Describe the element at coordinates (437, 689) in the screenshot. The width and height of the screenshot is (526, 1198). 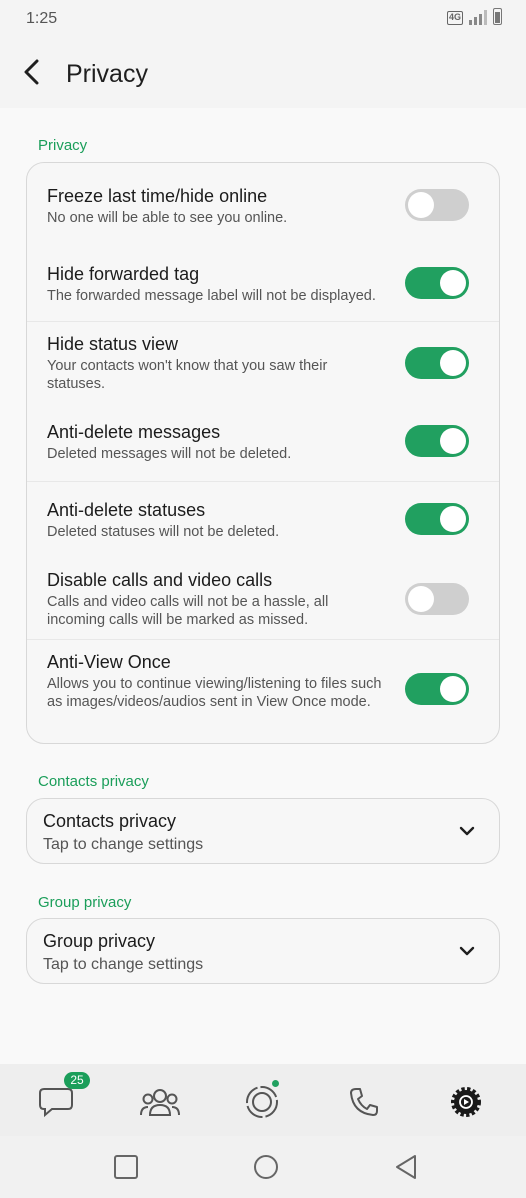
I see `toggle-anti-view-once` at that location.